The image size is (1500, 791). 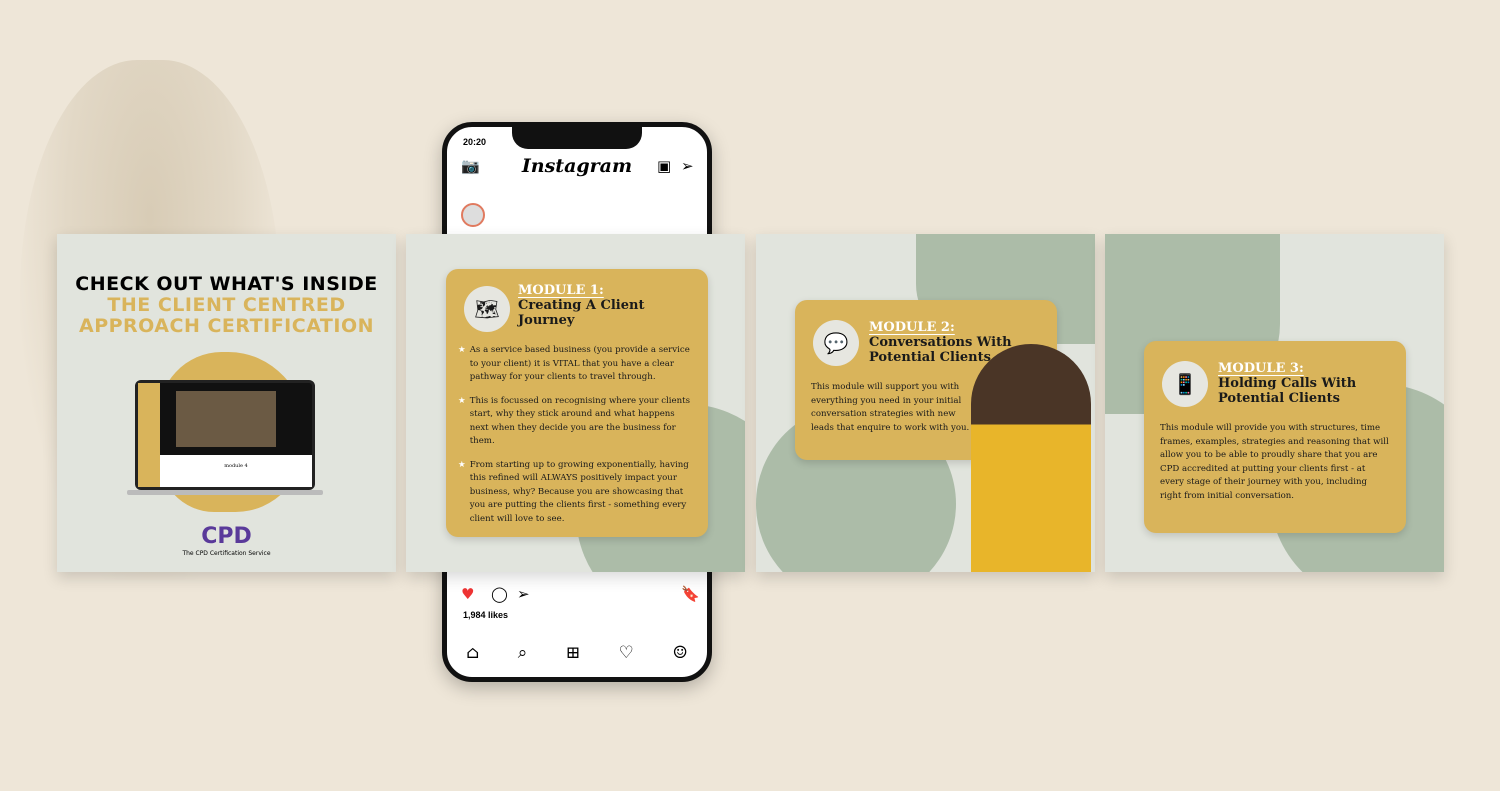 I want to click on cpd-logo-sub: The CPD Certification Service, so click(x=226, y=553).